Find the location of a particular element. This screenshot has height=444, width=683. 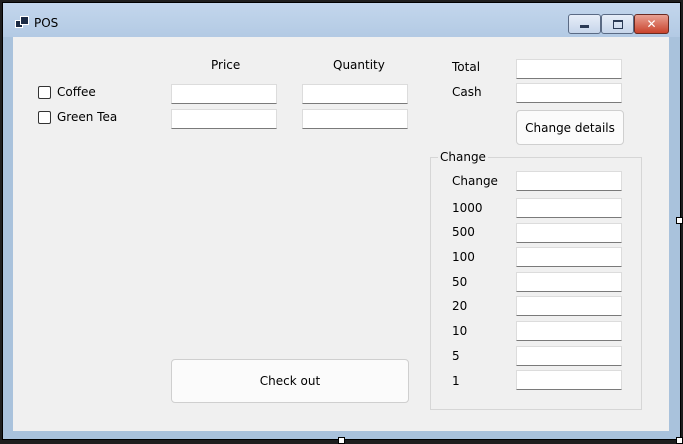

price-header: Price is located at coordinates (226, 65).